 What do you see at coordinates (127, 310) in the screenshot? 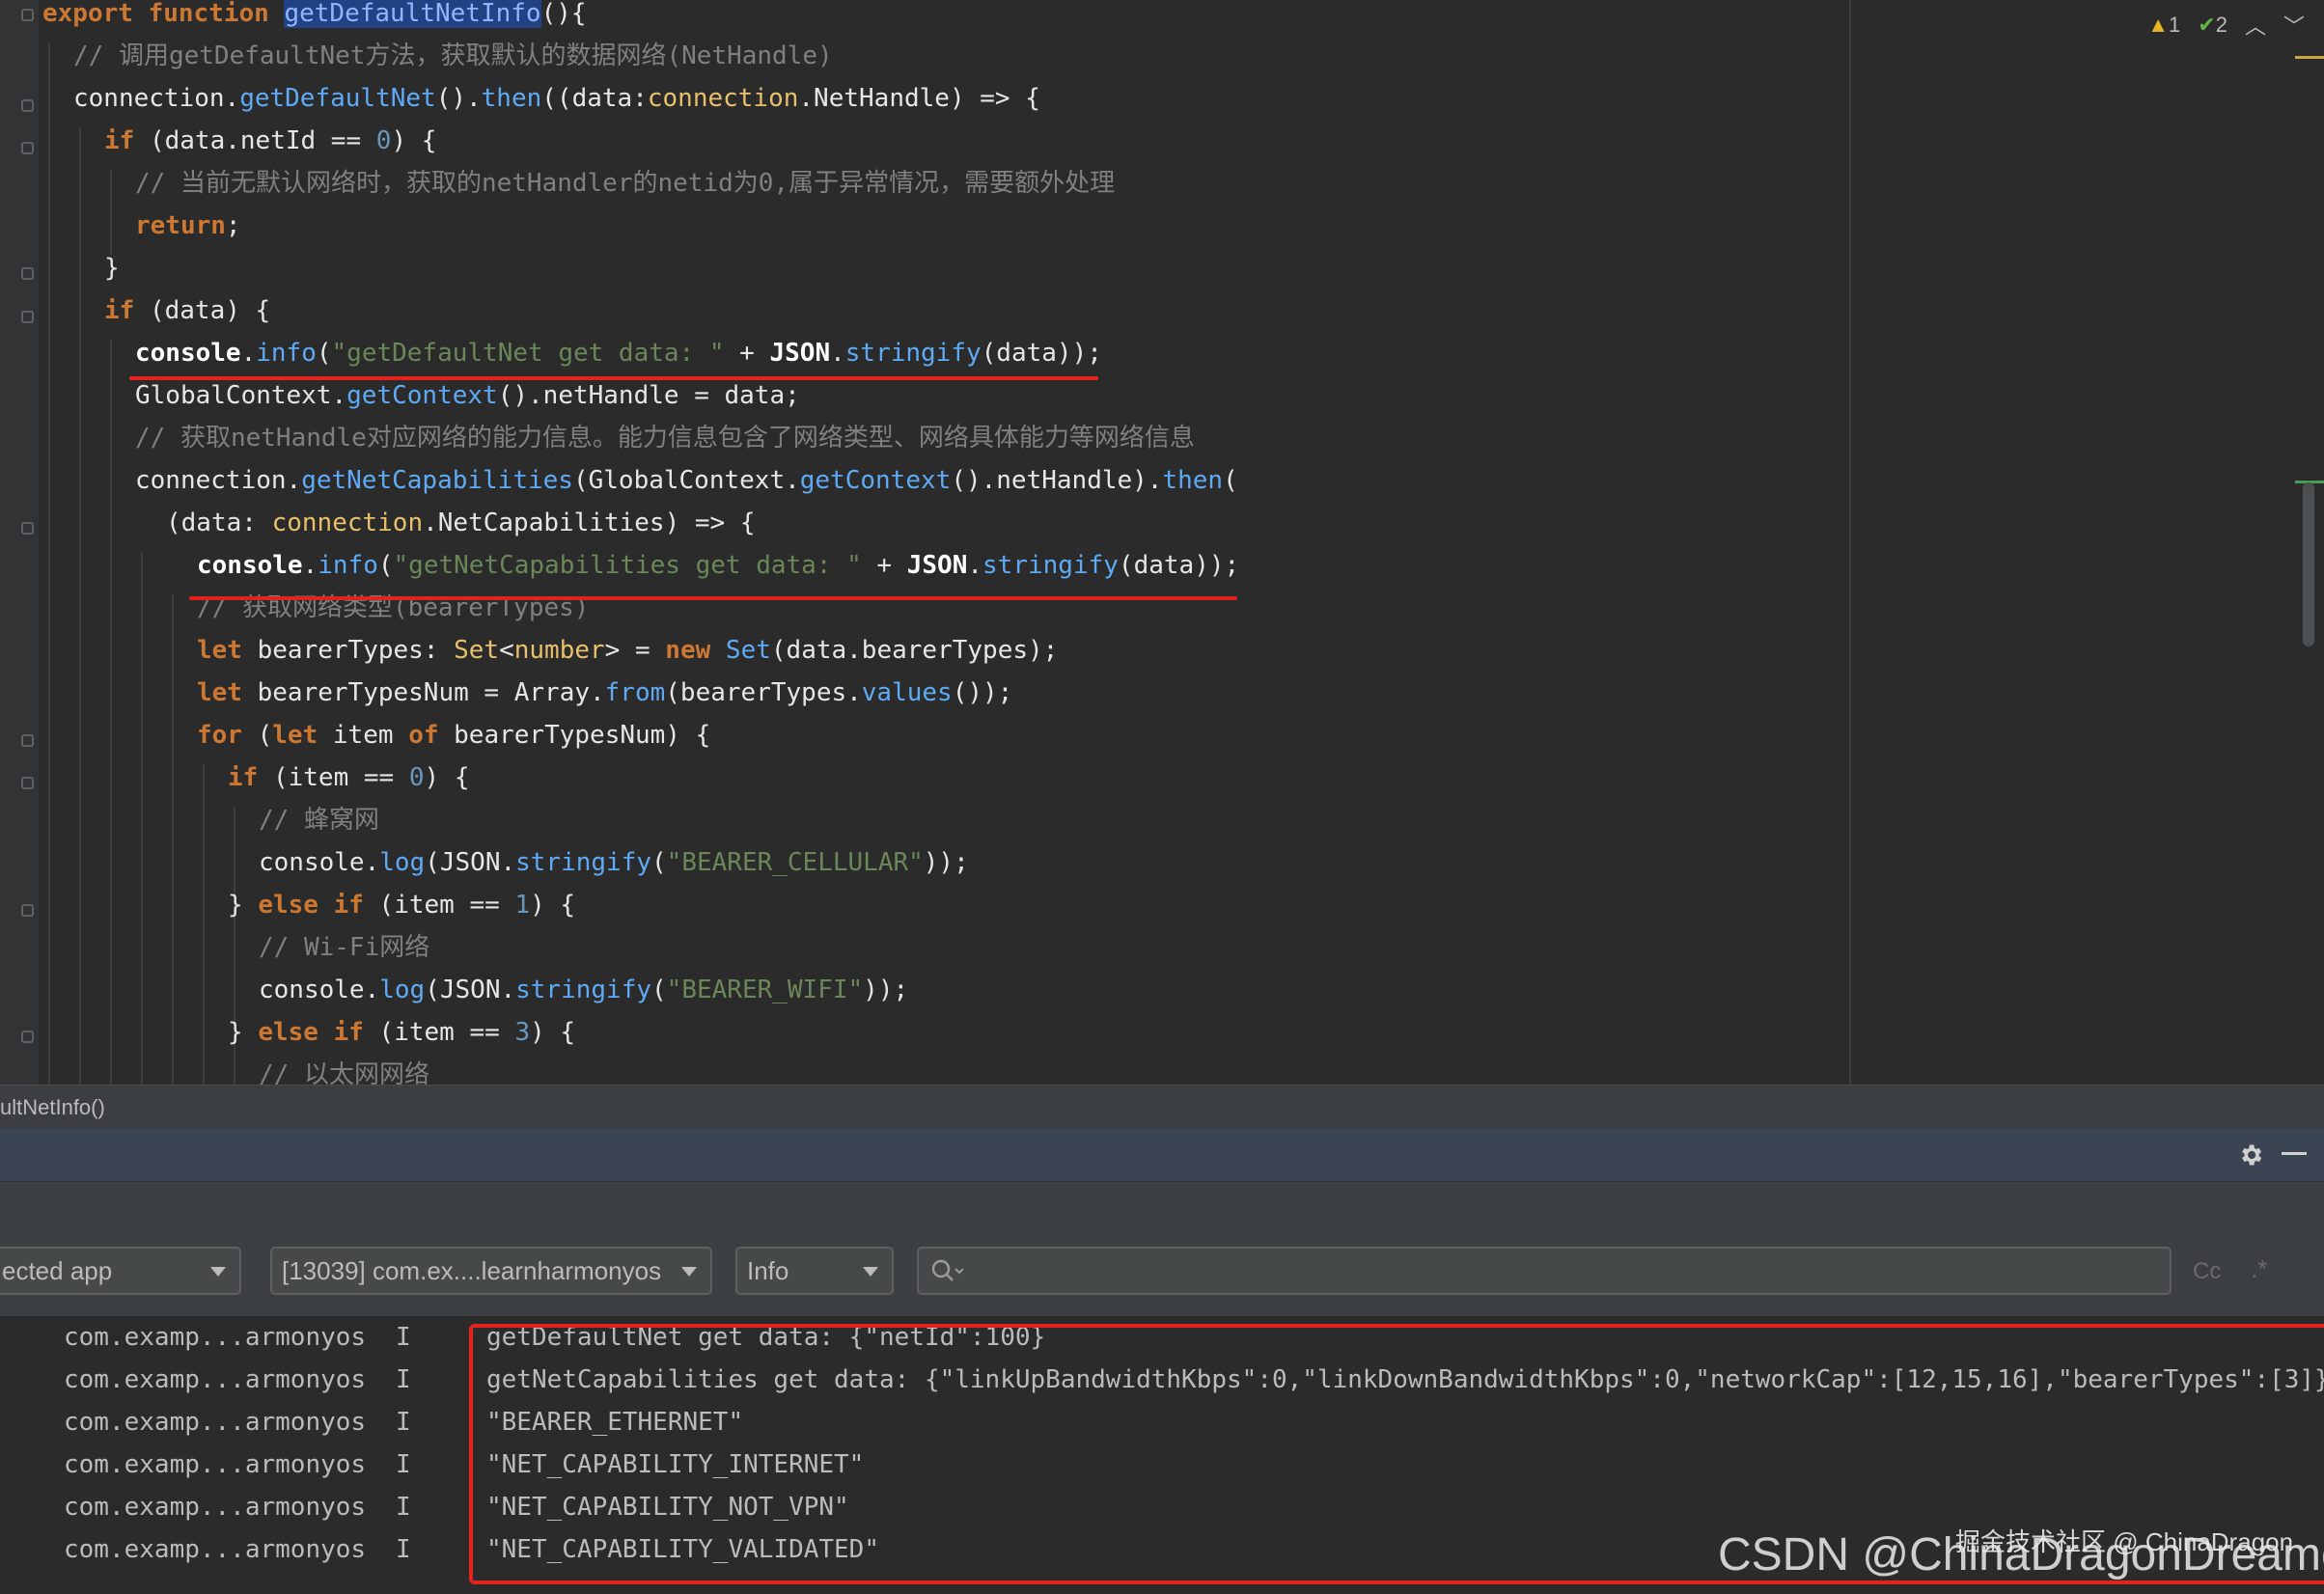
I see `code-token: if` at bounding box center [127, 310].